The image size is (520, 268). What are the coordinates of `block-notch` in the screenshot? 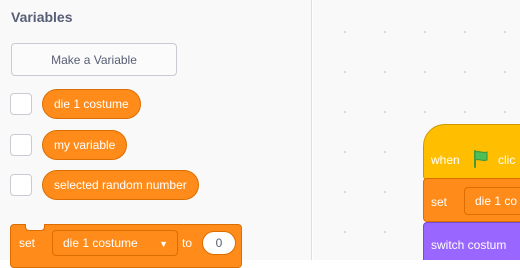 It's located at (35, 227).